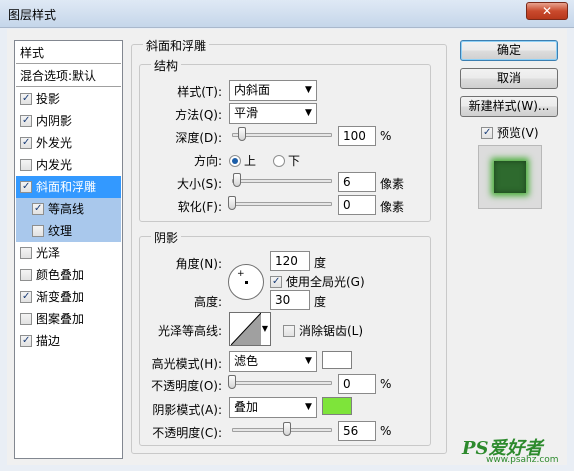  Describe the element at coordinates (357, 384) in the screenshot. I see `highlight-opacity-input: 0` at that location.